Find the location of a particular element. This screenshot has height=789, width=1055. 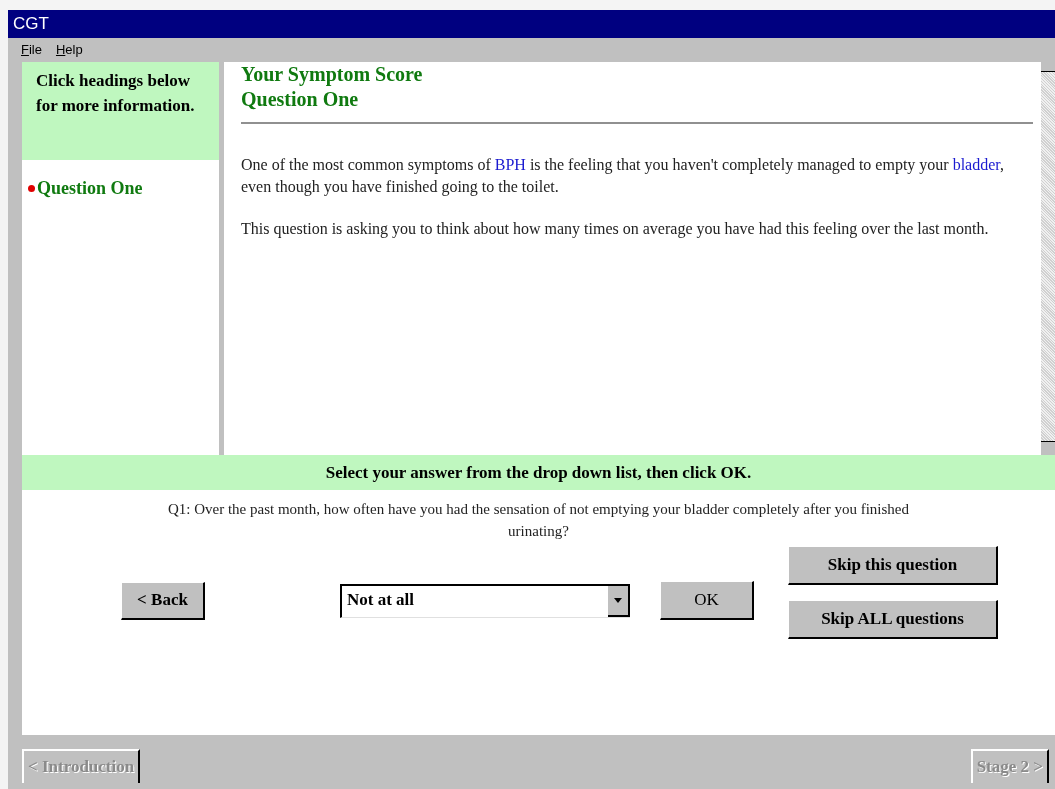

menu-item: File is located at coordinates (31, 50).